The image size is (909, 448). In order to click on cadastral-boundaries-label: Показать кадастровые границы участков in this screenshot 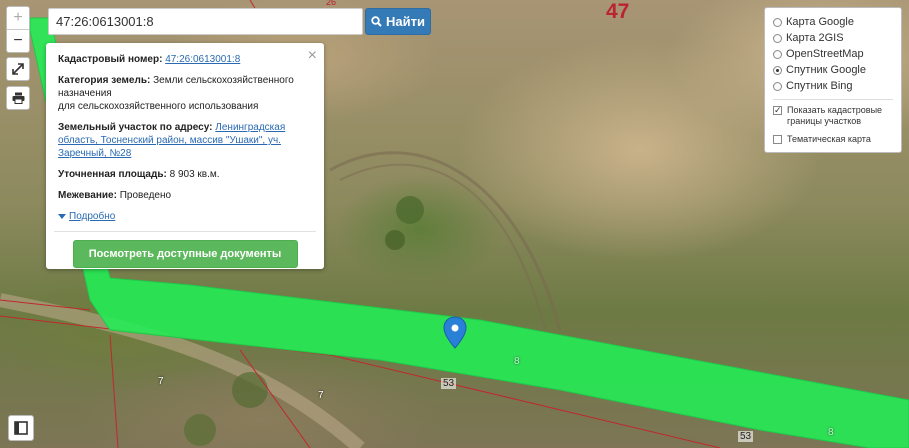, I will do `click(835, 116)`.